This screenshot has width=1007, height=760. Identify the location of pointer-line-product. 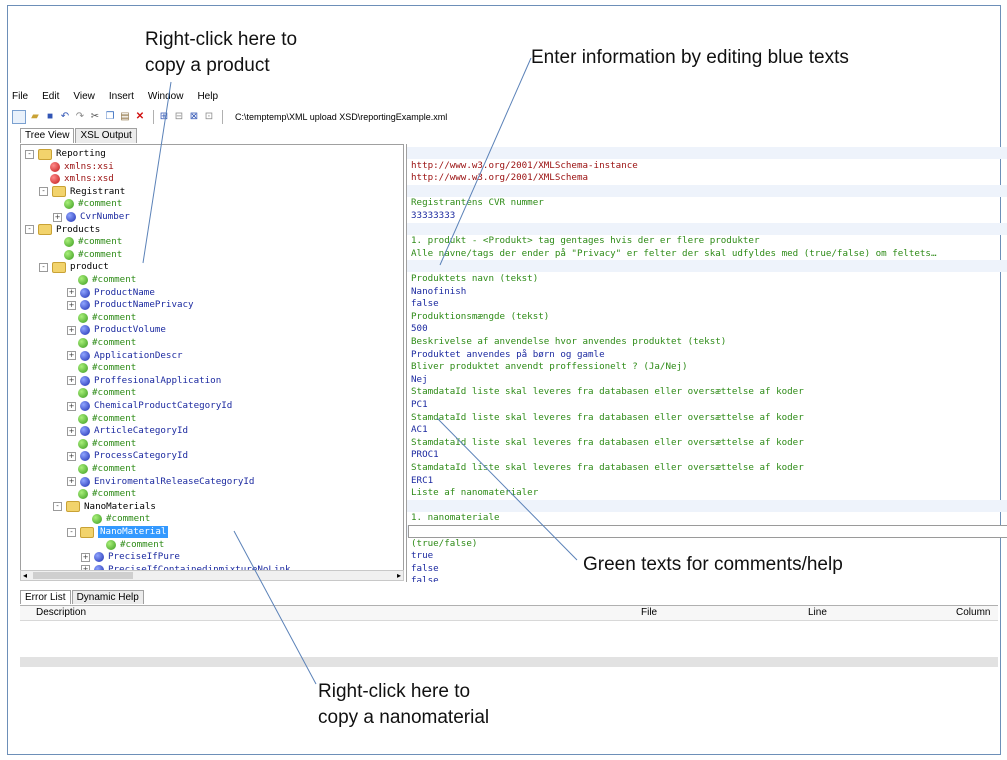
(157, 172).